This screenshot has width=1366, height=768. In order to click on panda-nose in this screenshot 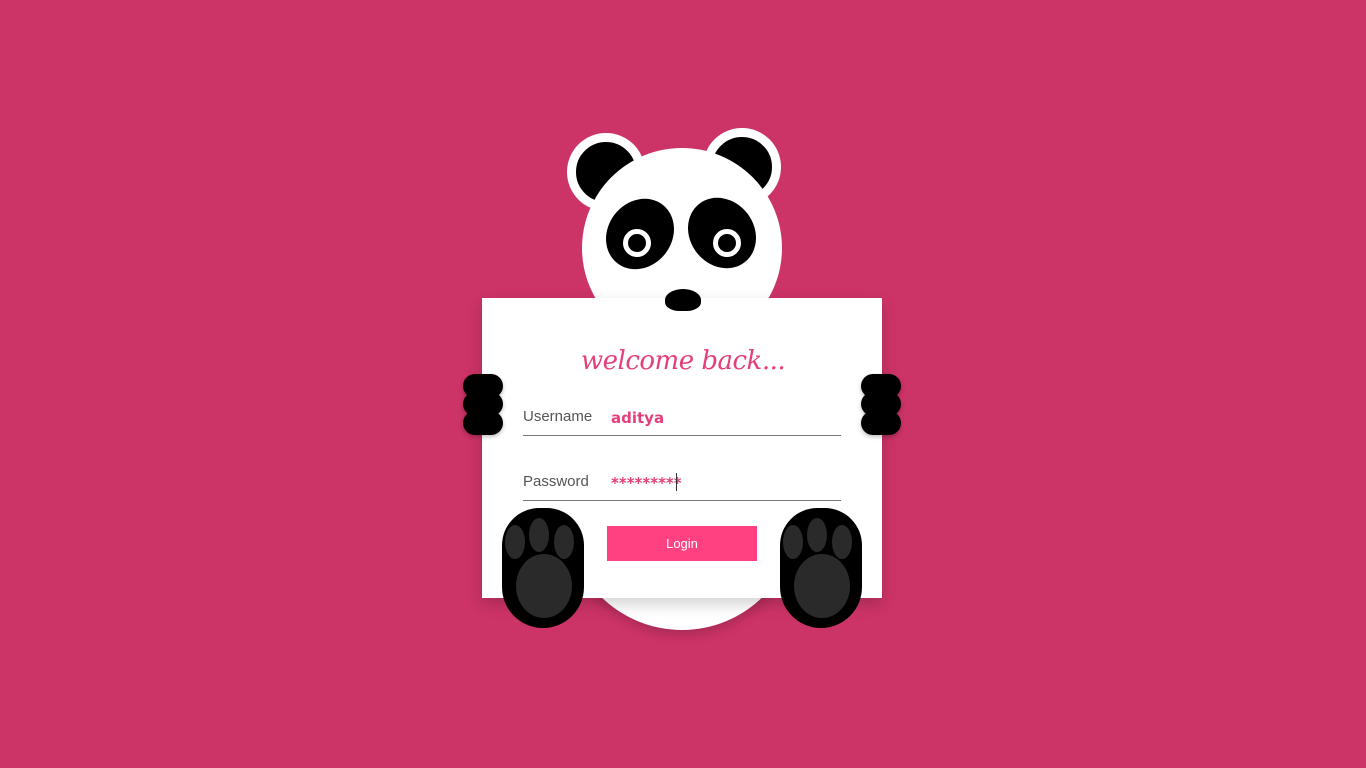, I will do `click(683, 300)`.